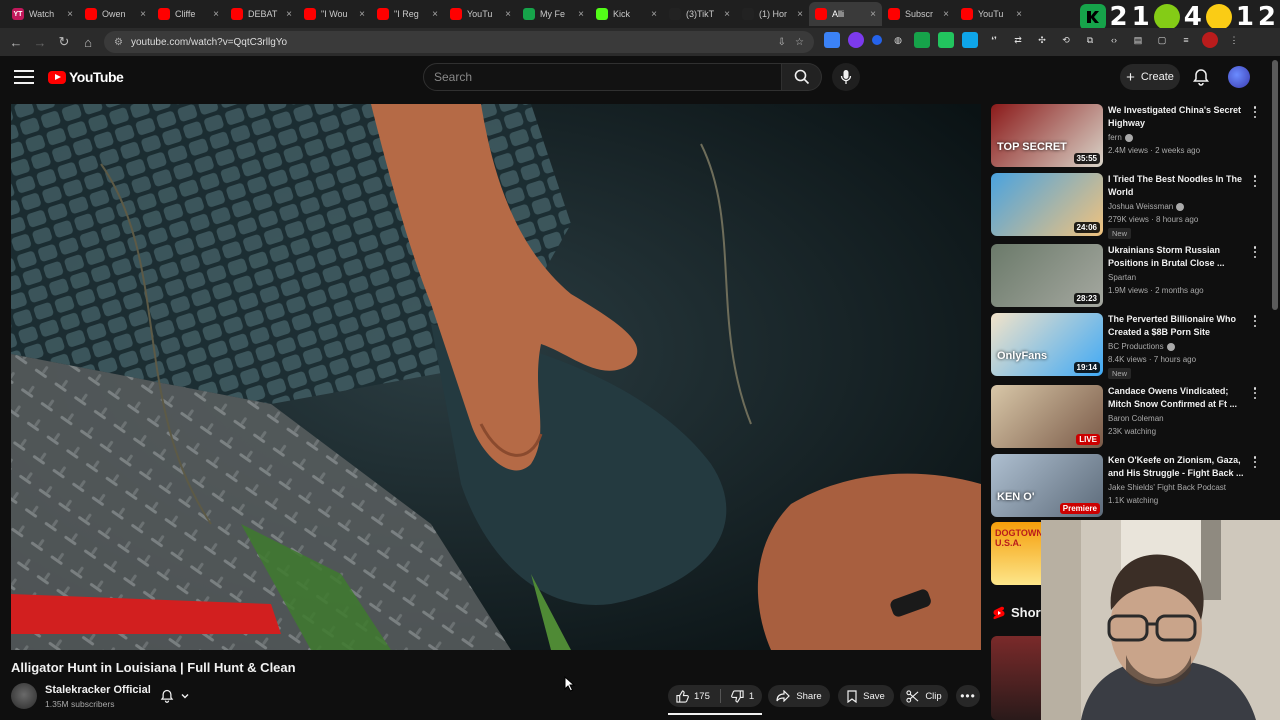 The image size is (1280, 720). I want to click on account-avatar, so click(1239, 77).